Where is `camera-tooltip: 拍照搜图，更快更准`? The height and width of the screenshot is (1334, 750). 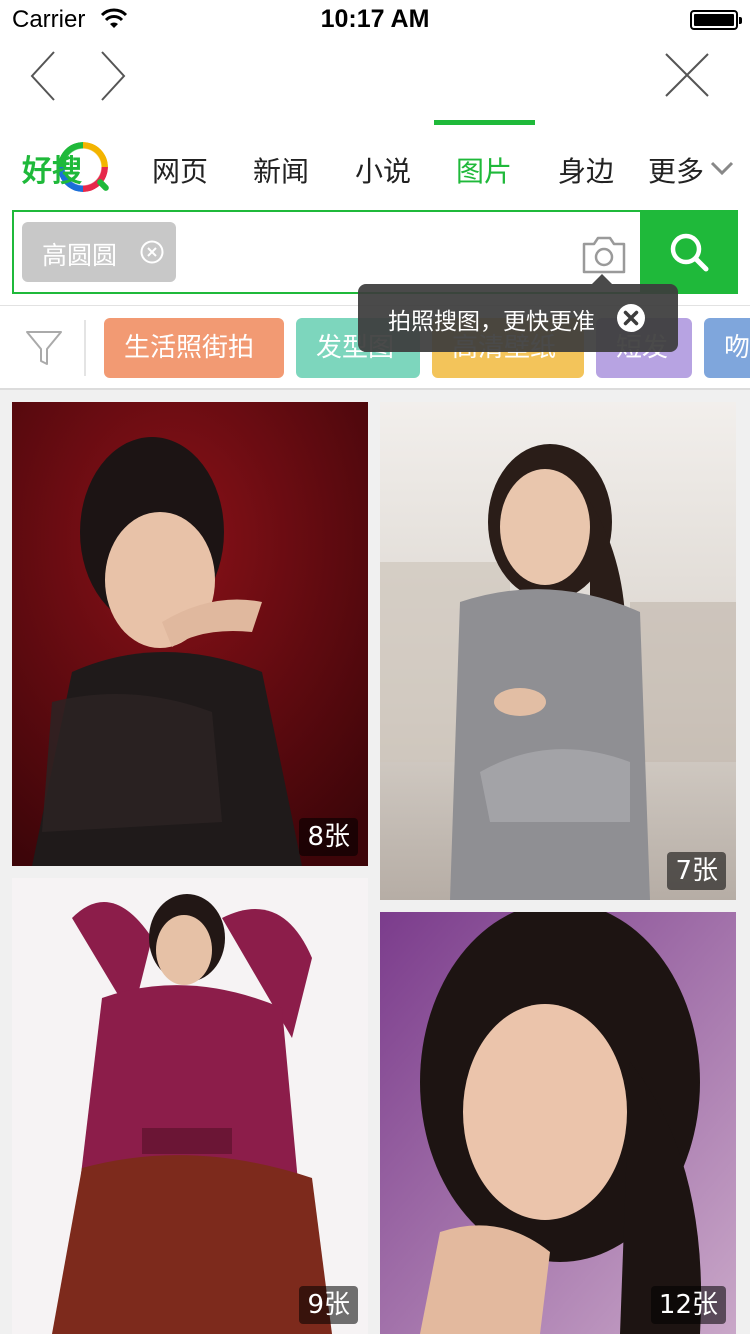
camera-tooltip: 拍照搜图，更快更准 is located at coordinates (518, 313).